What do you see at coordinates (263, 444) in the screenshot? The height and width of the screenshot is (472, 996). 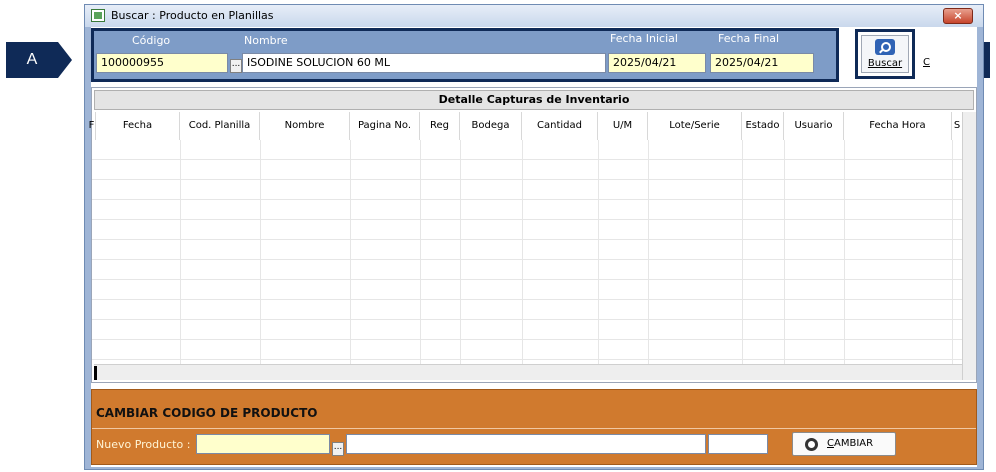 I see `nuevo-producto-code-field` at bounding box center [263, 444].